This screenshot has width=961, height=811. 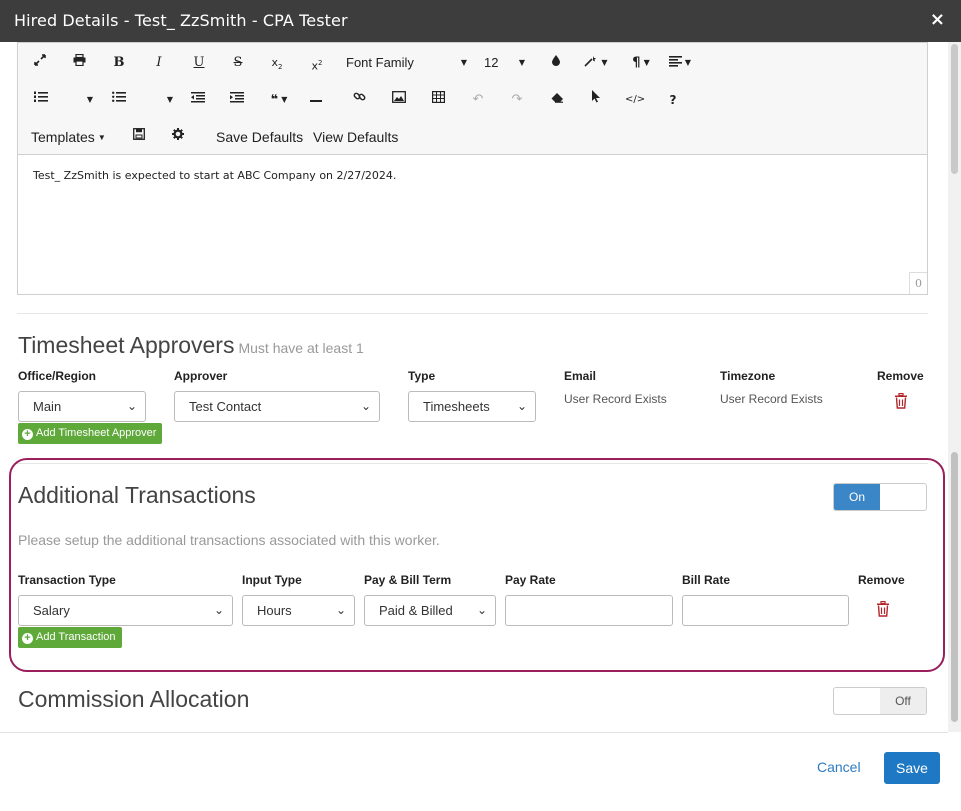 I want to click on additional-transactions-toggle: On, so click(x=880, y=497).